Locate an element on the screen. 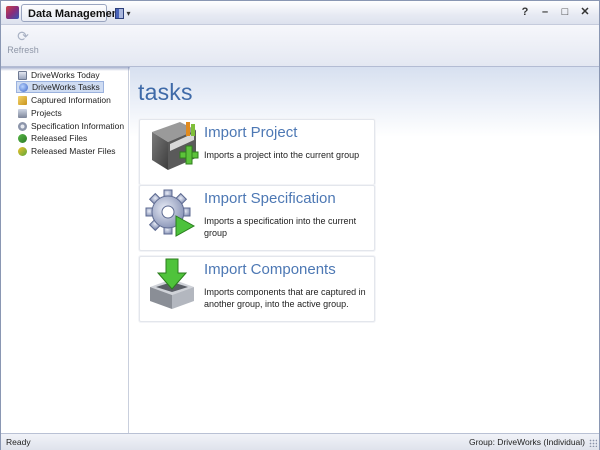  task-title: Import Components is located at coordinates (270, 269).